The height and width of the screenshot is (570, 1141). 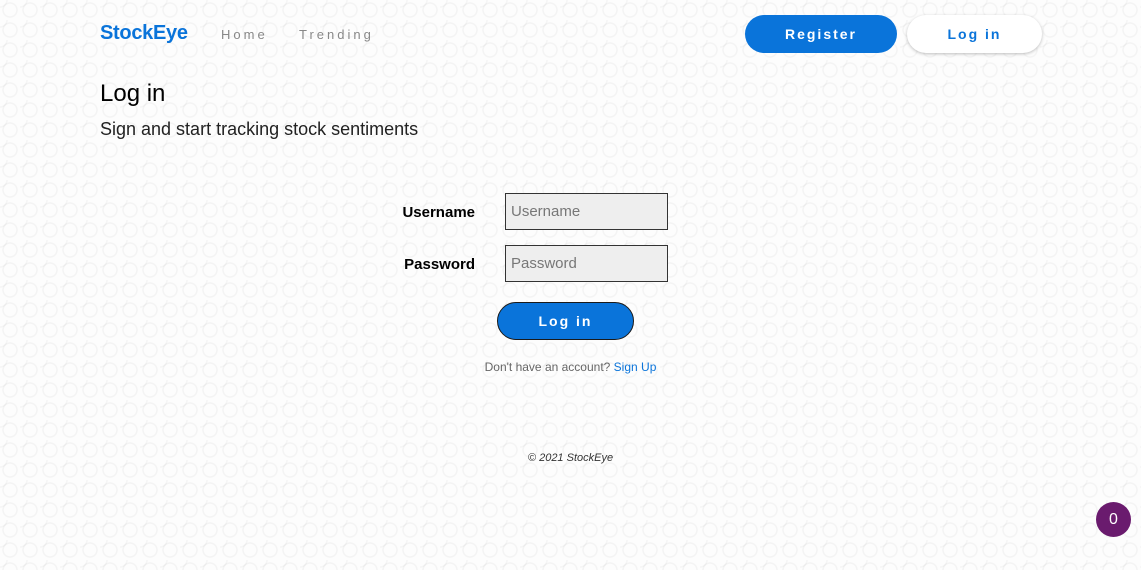 I want to click on password-input, so click(x=586, y=263).